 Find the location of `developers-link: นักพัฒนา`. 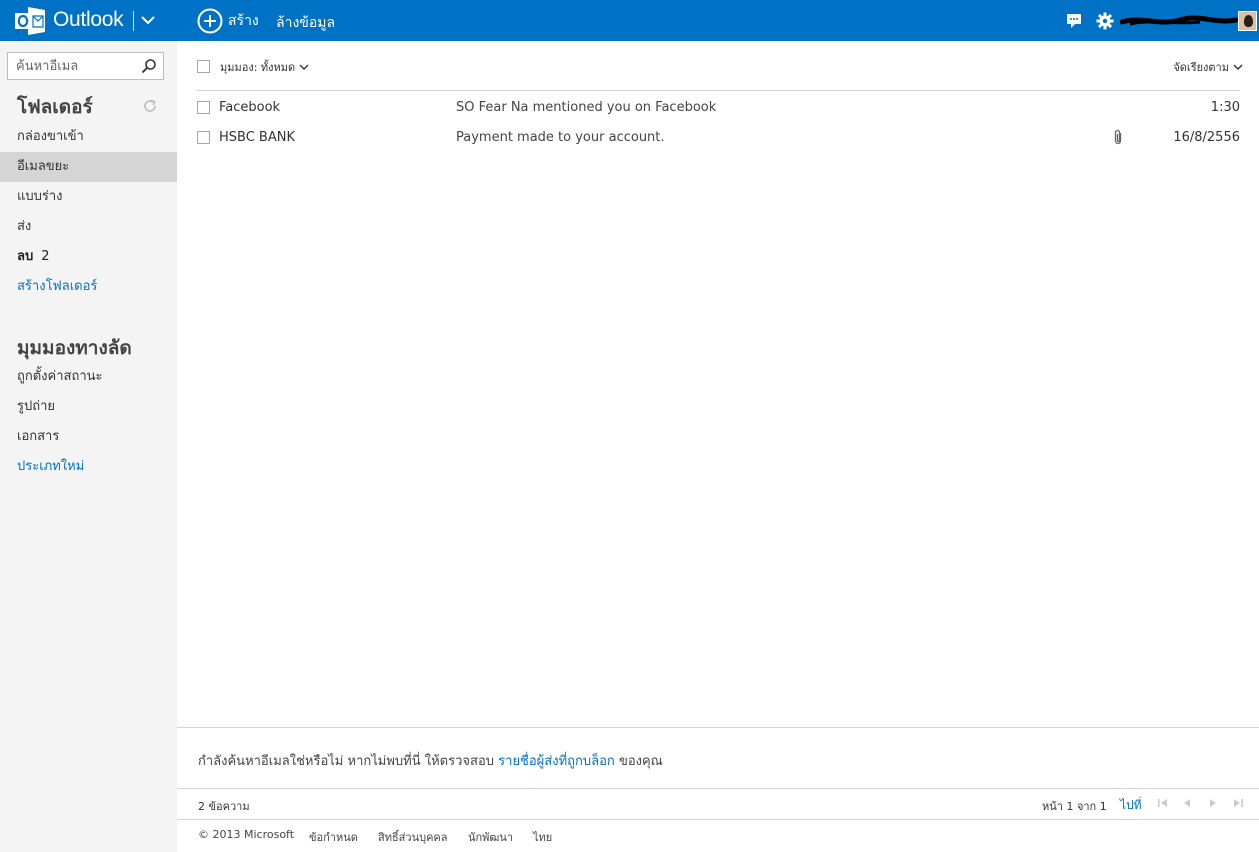

developers-link: นักพัฒนา is located at coordinates (490, 837).